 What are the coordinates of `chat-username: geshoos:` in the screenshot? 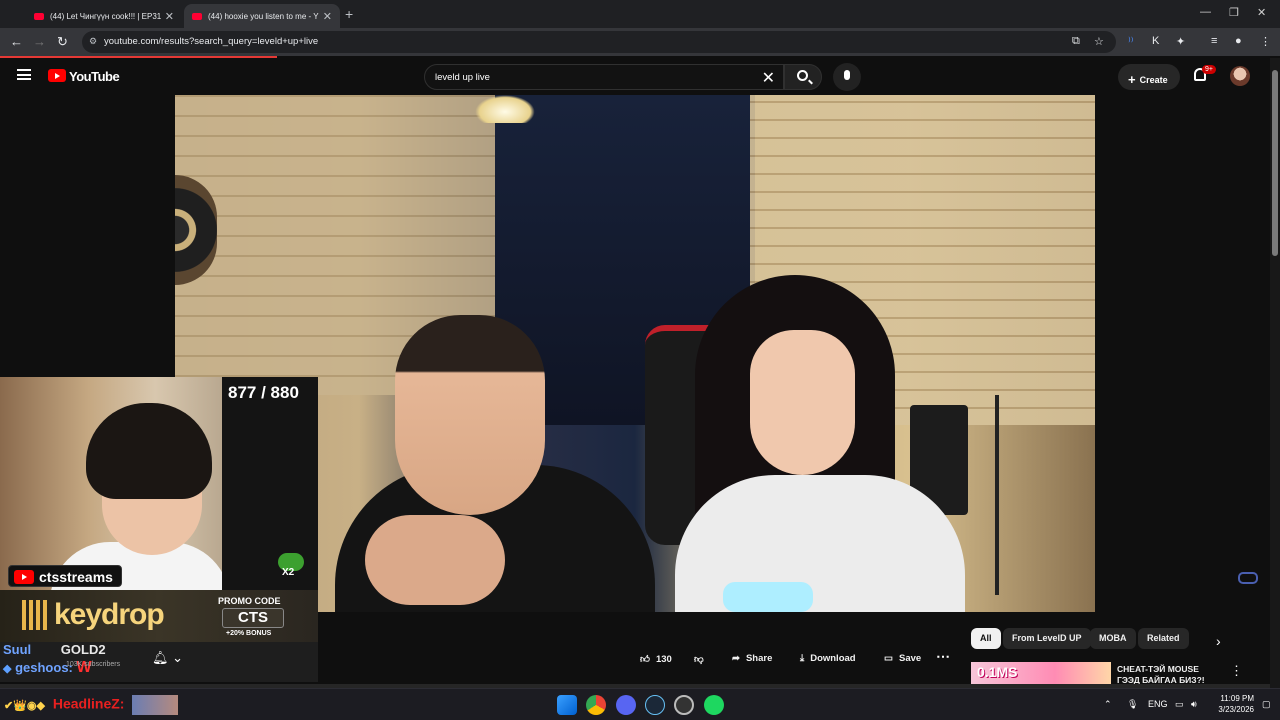 It's located at (44, 667).